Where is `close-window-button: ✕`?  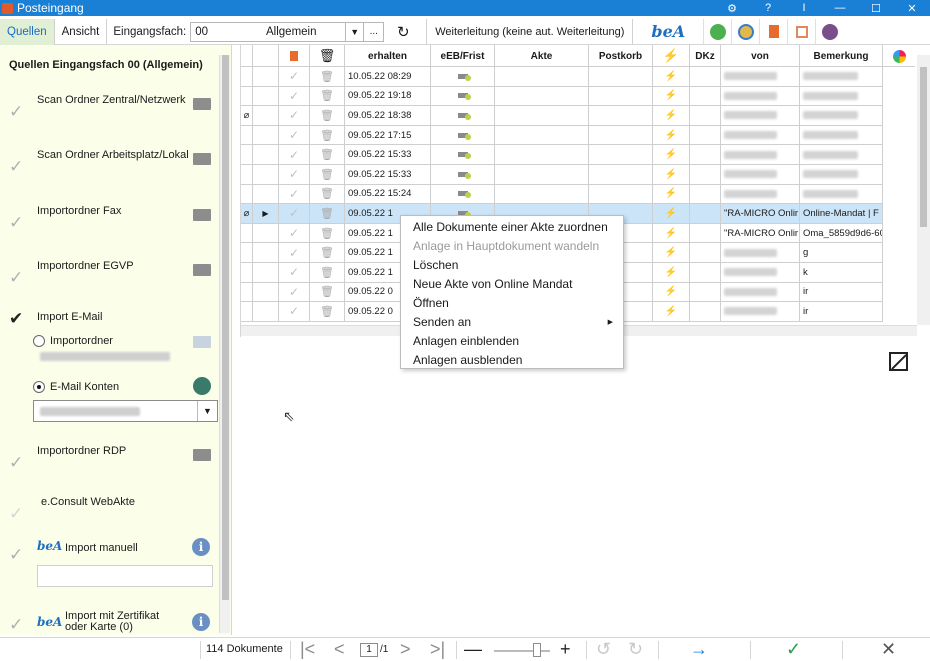
close-window-button: ✕ is located at coordinates (912, 8).